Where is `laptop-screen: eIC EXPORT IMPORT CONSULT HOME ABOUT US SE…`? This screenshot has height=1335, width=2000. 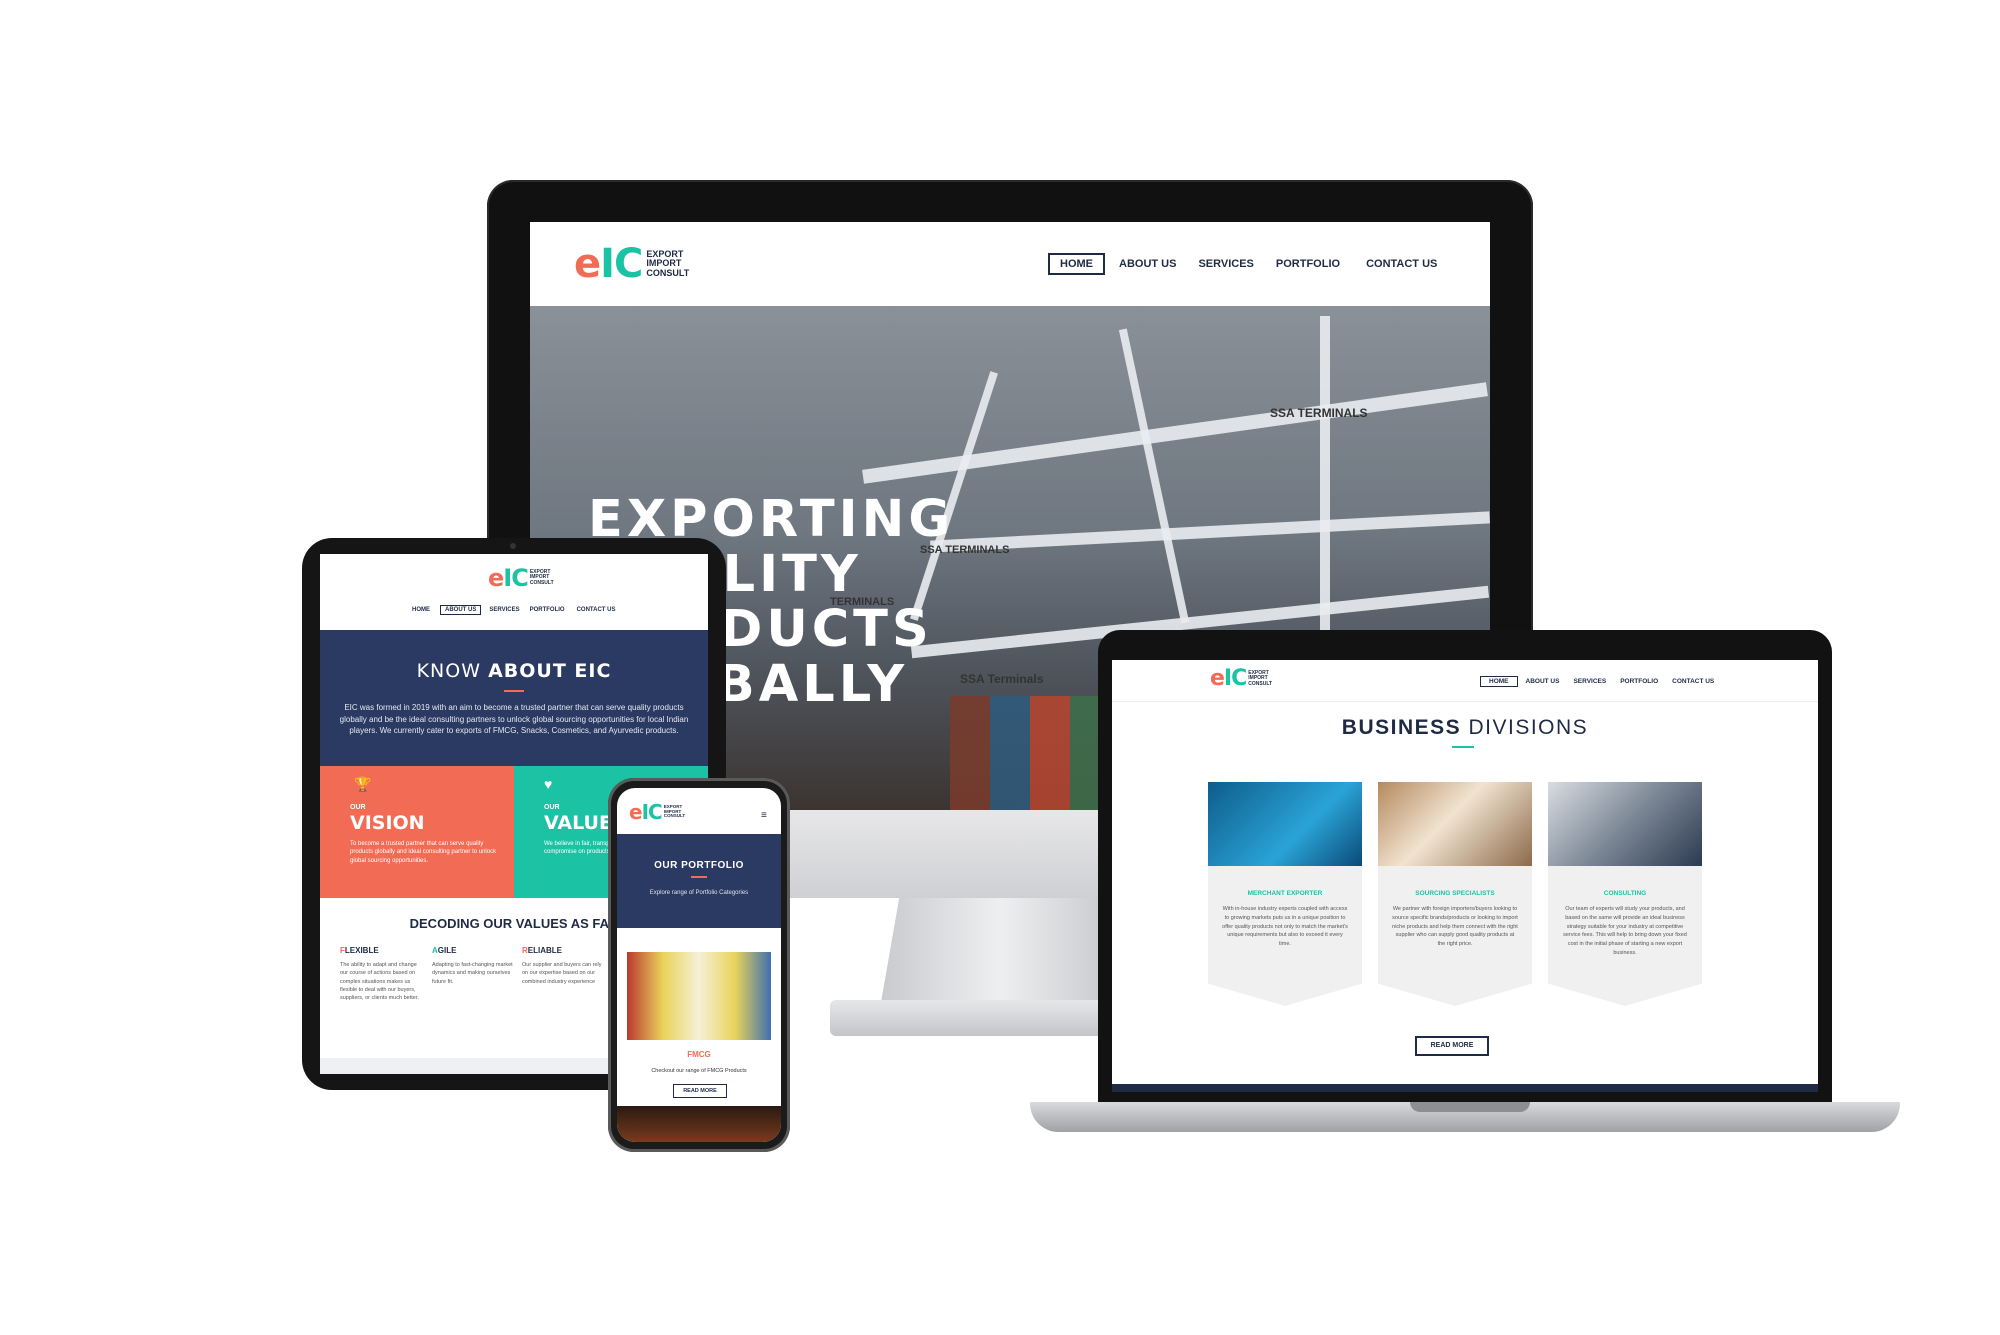 laptop-screen: eIC EXPORT IMPORT CONSULT HOME ABOUT US SE… is located at coordinates (1465, 876).